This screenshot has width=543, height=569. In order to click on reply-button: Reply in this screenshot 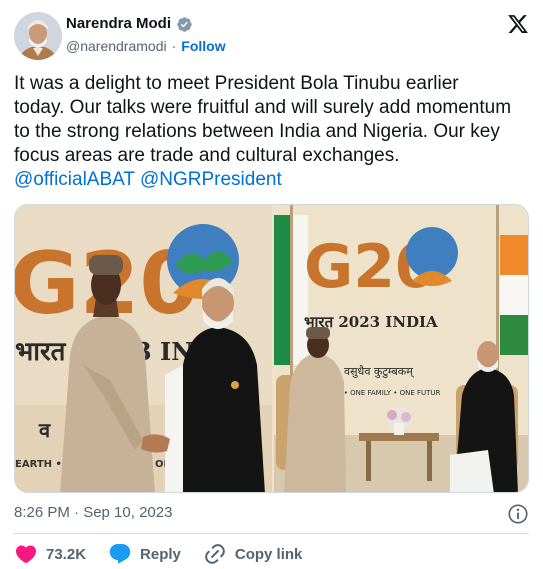, I will do `click(144, 554)`.